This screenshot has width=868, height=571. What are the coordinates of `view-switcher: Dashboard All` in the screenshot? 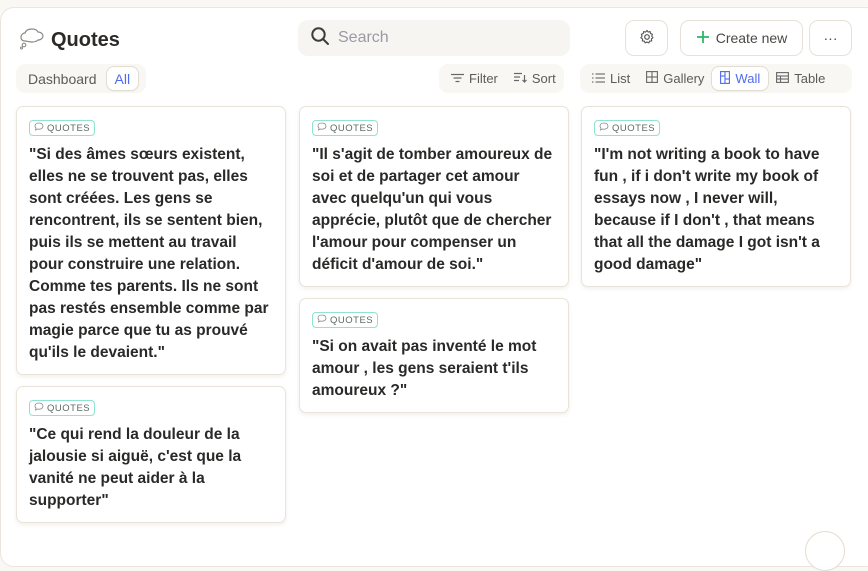 It's located at (81, 78).